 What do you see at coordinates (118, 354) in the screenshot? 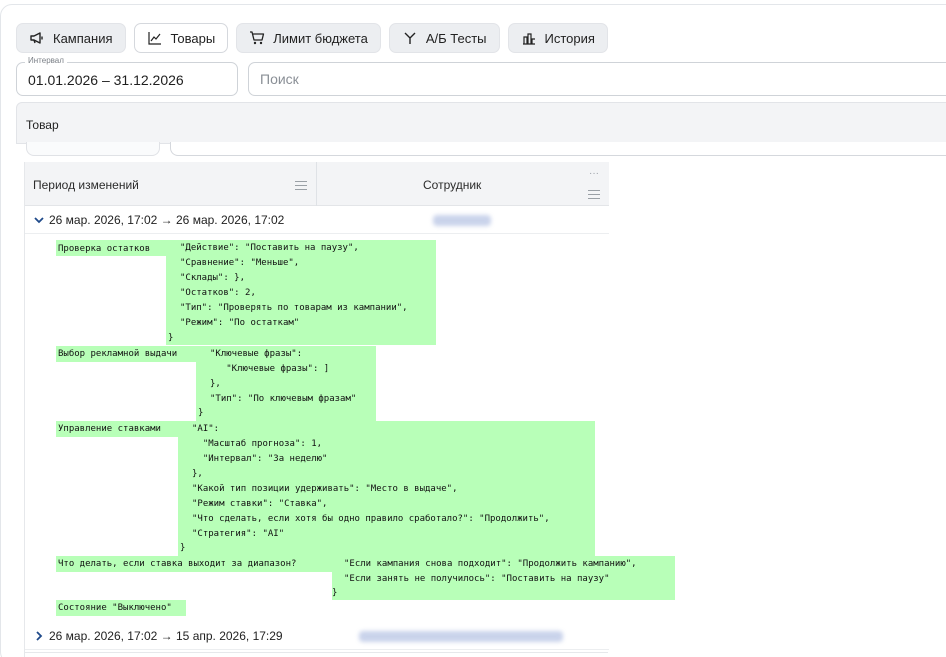
I see `change-label-ad: Выбор рекламной выдачи` at bounding box center [118, 354].